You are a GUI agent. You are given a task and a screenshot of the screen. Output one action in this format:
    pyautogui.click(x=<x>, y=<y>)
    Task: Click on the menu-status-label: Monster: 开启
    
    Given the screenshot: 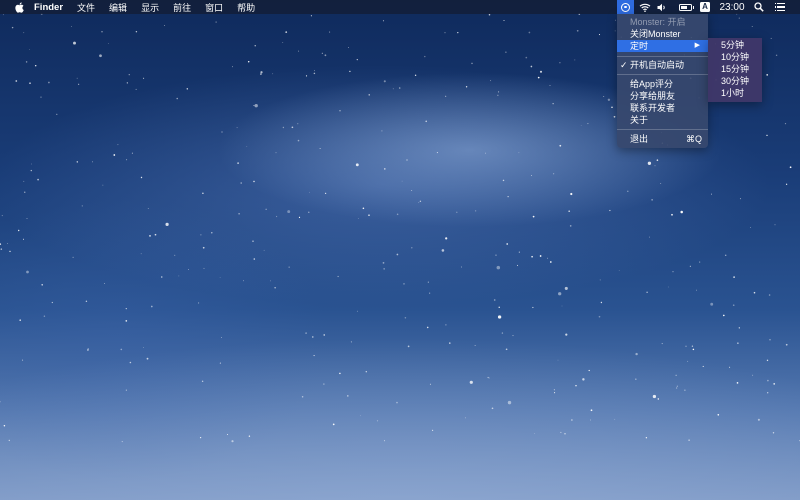 What is the action you would take?
    pyautogui.click(x=658, y=22)
    